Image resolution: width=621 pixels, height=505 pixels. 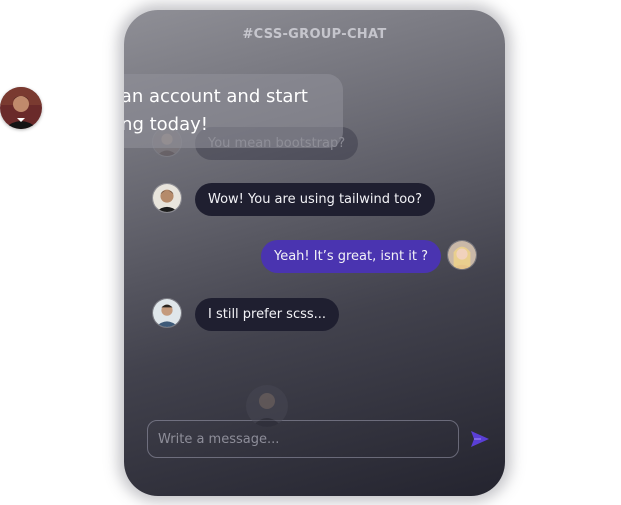 I want to click on chat-title: #CSS-GROUP-CHAT, so click(x=314, y=34).